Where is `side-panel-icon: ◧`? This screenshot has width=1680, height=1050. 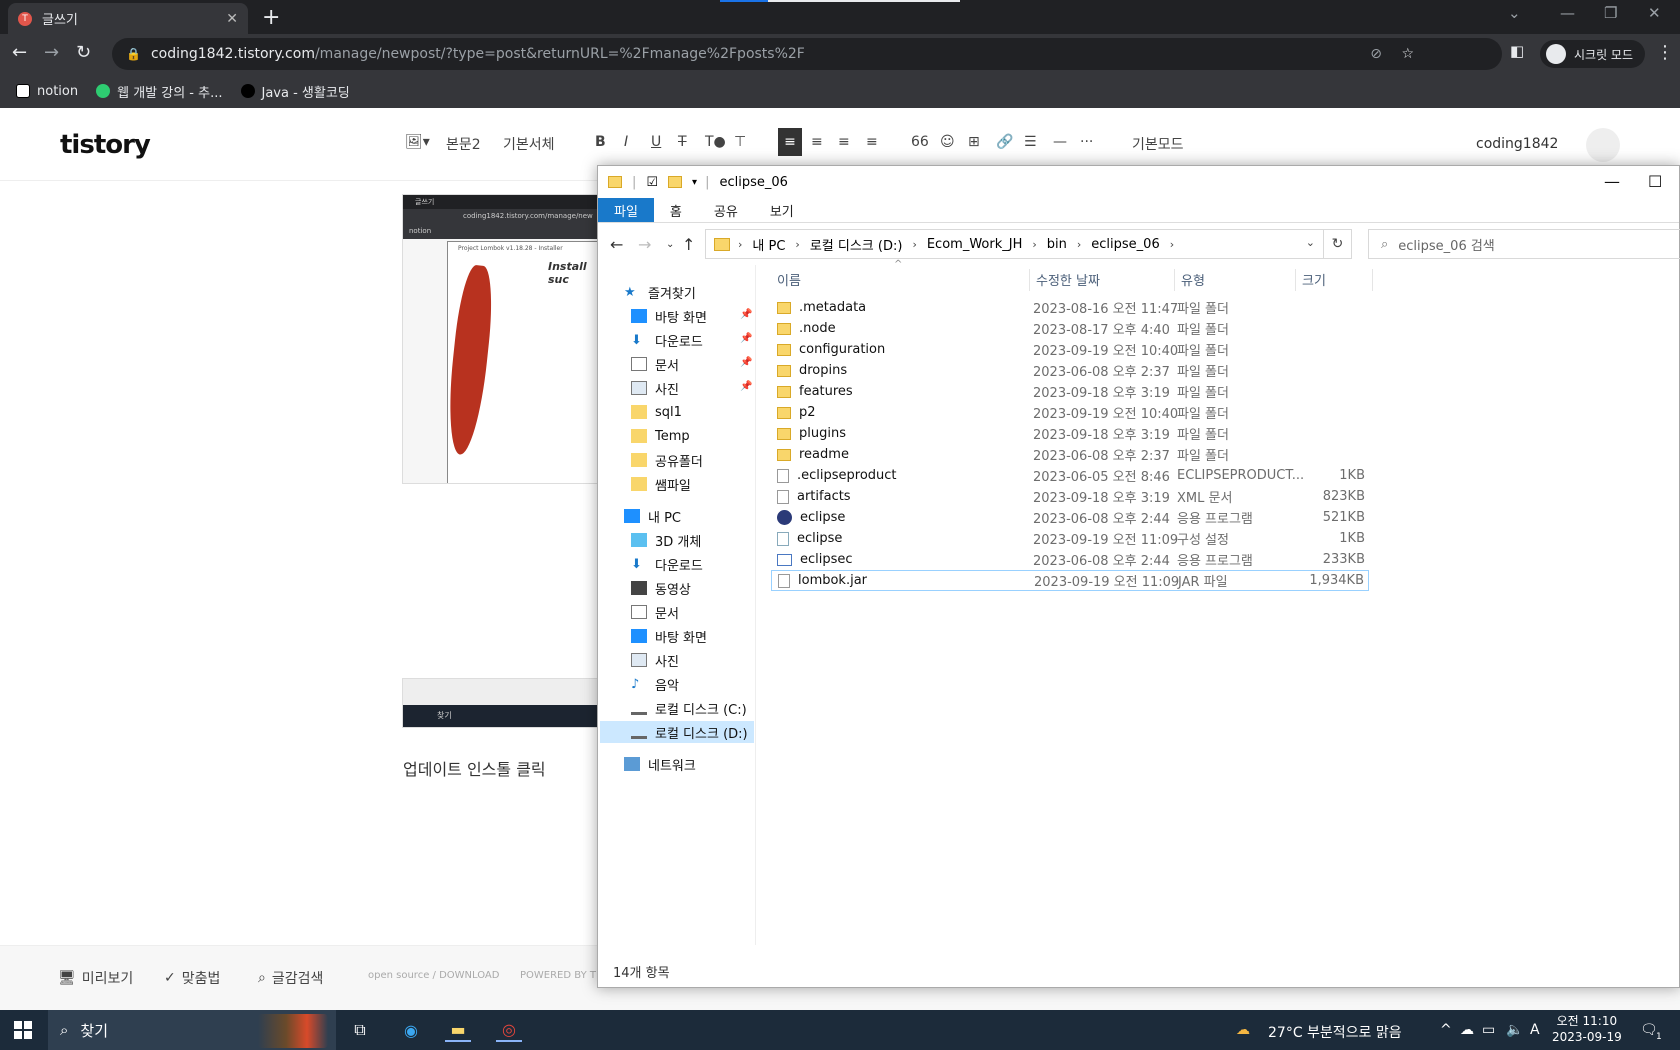 side-panel-icon: ◧ is located at coordinates (1517, 51).